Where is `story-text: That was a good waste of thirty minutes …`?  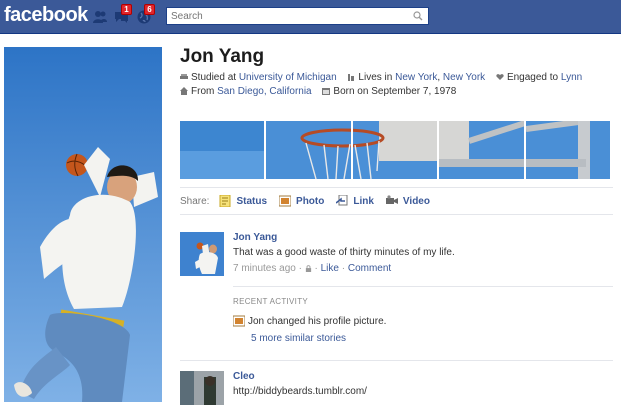
story-text: That was a good waste of thirty minutes … is located at coordinates (344, 252).